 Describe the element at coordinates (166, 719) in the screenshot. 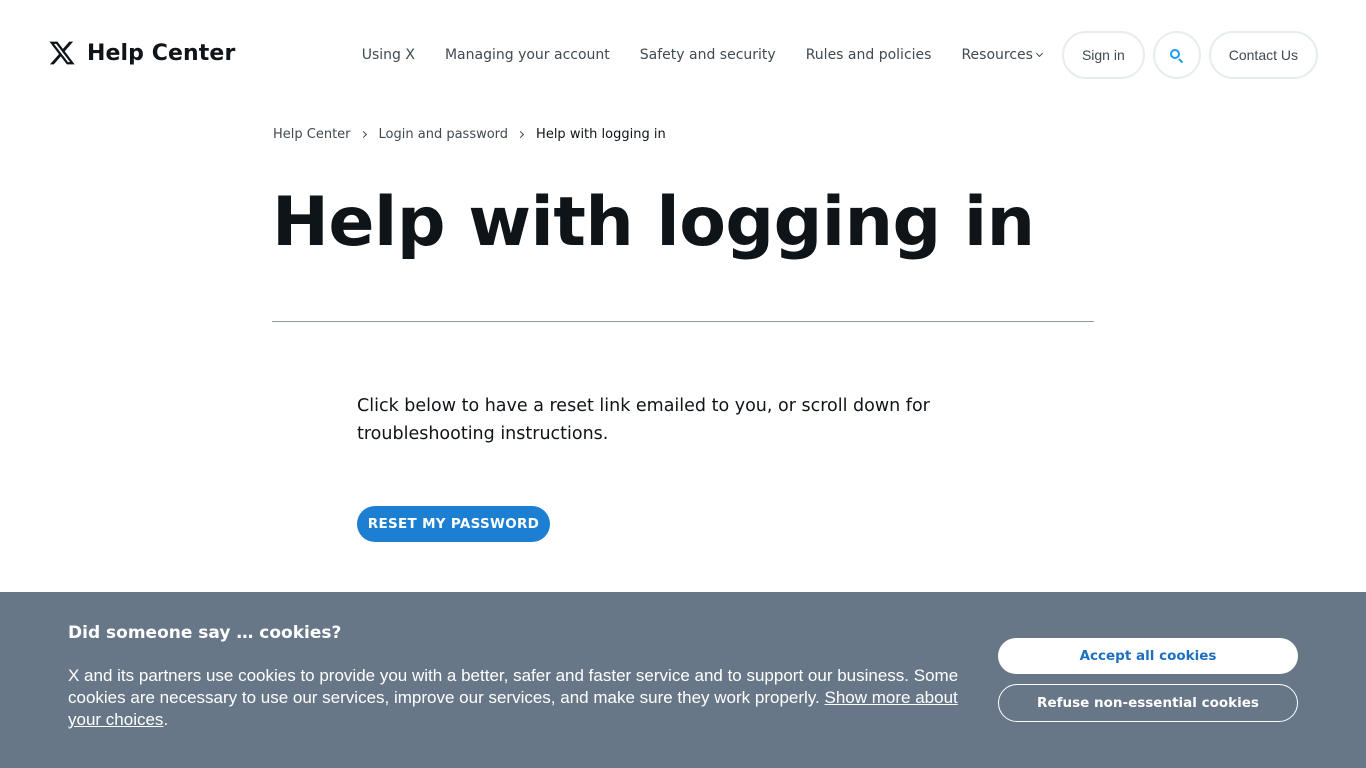

I see `cookie-link-suffix: .` at that location.